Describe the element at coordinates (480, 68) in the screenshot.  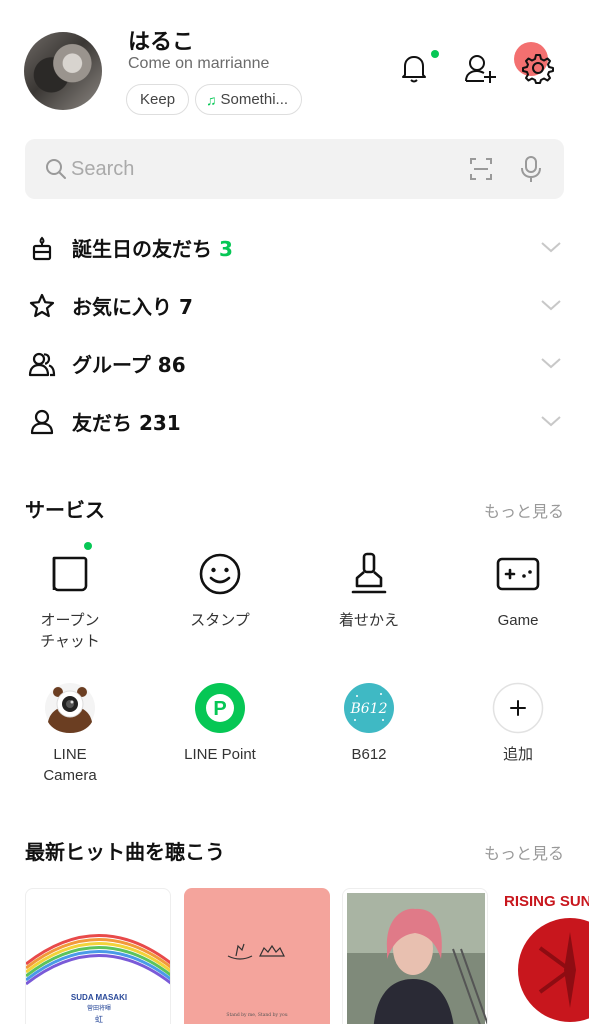
I see `add-friend-icon` at that location.